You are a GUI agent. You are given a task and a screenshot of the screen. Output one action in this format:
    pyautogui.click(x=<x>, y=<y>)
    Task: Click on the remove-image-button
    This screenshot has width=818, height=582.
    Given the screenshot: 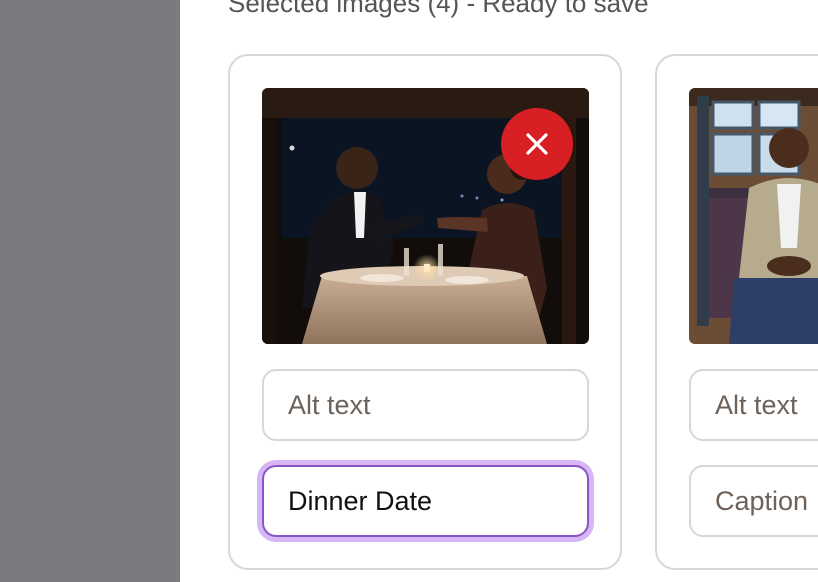 What is the action you would take?
    pyautogui.click(x=537, y=144)
    